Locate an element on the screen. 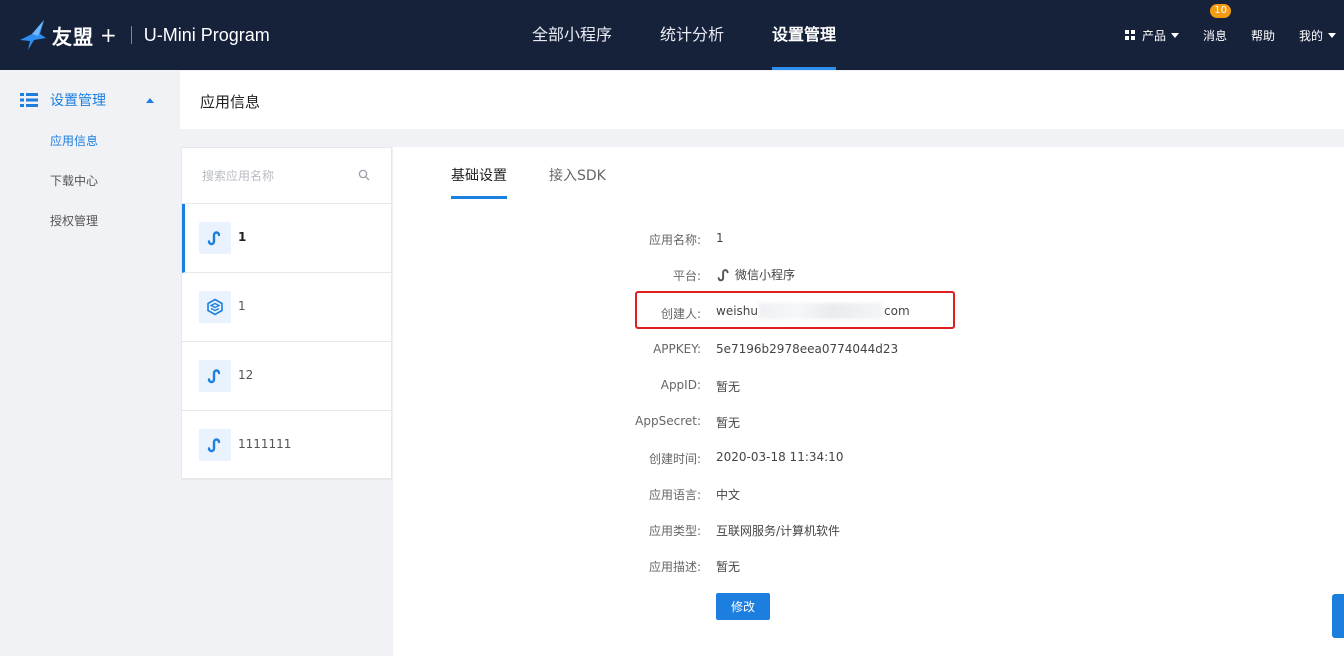 The image size is (1344, 656). floating-side-tab is located at coordinates (1338, 616).